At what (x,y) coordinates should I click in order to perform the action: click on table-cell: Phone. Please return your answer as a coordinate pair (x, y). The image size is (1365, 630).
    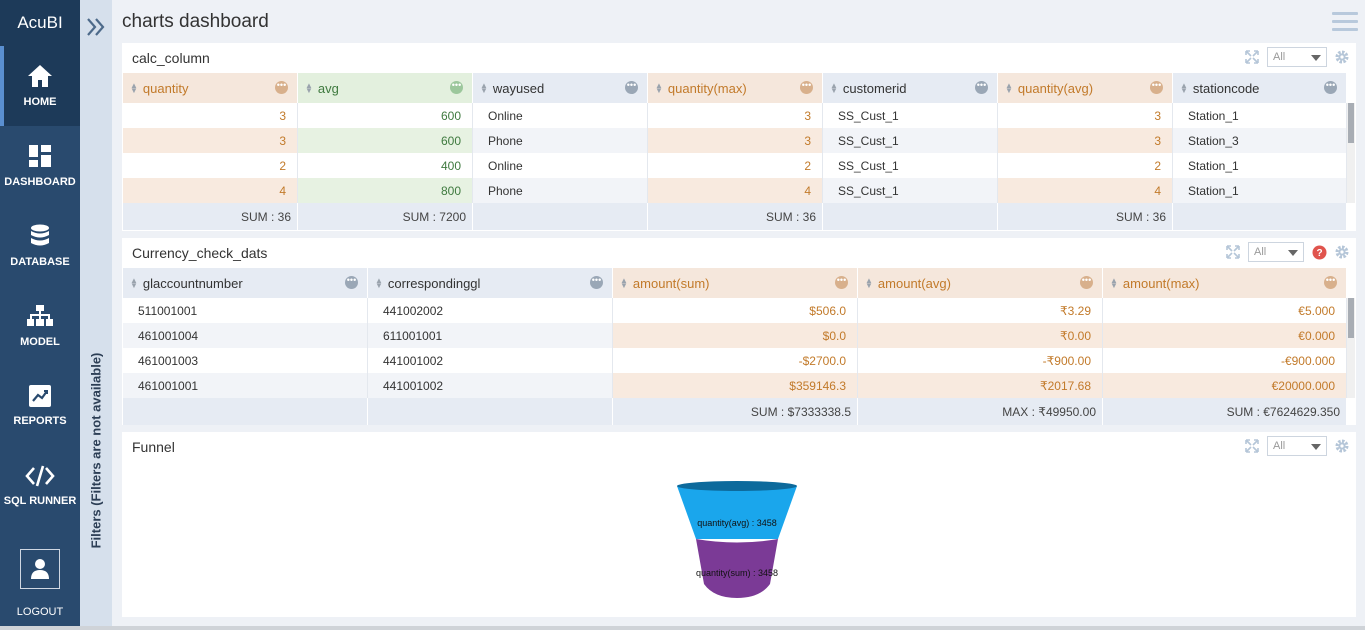
    Looking at the image, I should click on (560, 140).